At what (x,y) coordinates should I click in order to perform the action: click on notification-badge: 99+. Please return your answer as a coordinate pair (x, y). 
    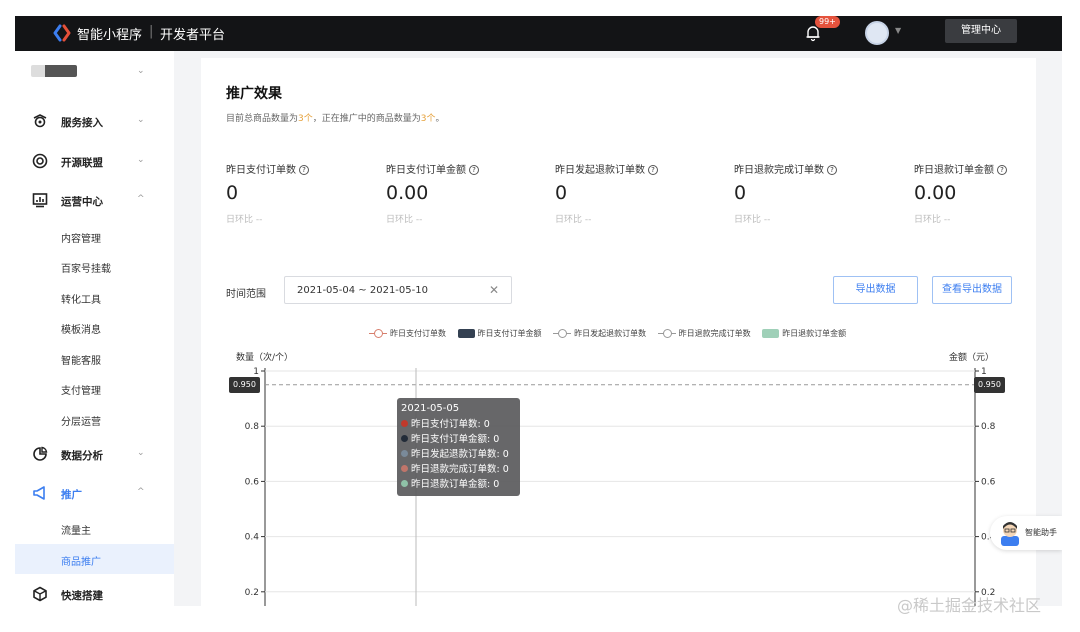
    Looking at the image, I should click on (827, 22).